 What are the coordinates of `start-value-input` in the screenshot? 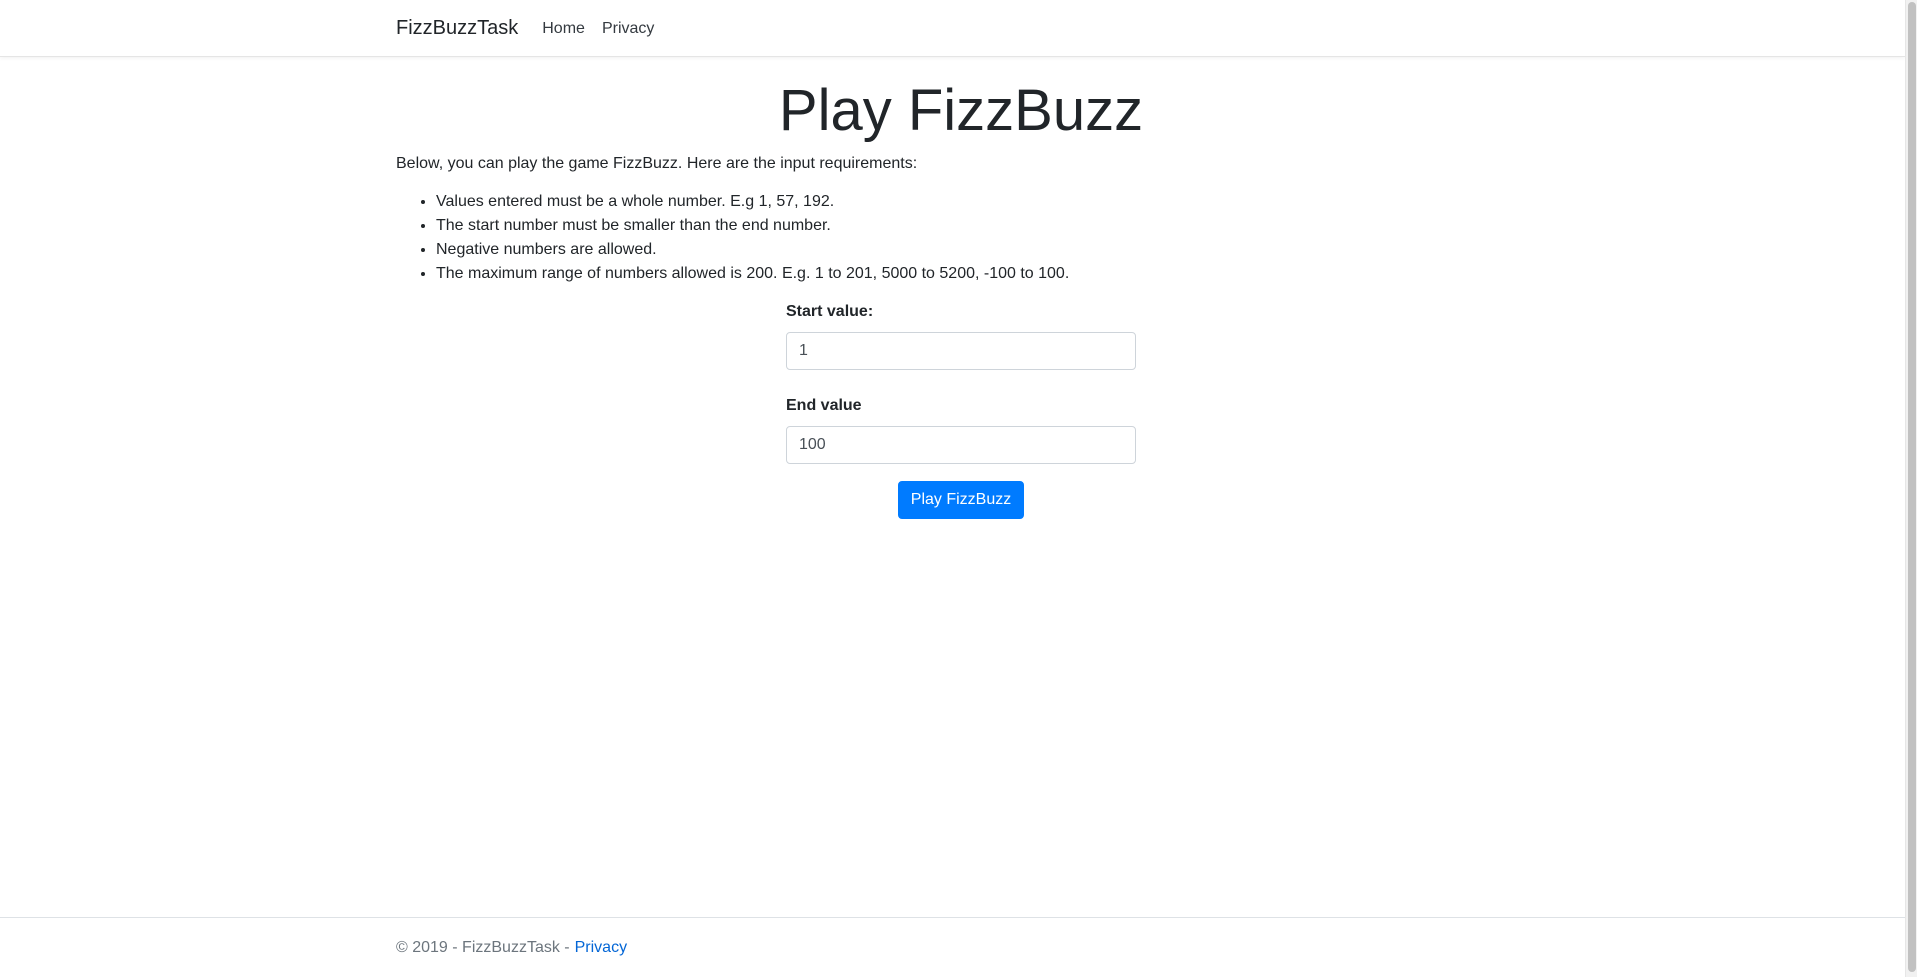 It's located at (961, 350).